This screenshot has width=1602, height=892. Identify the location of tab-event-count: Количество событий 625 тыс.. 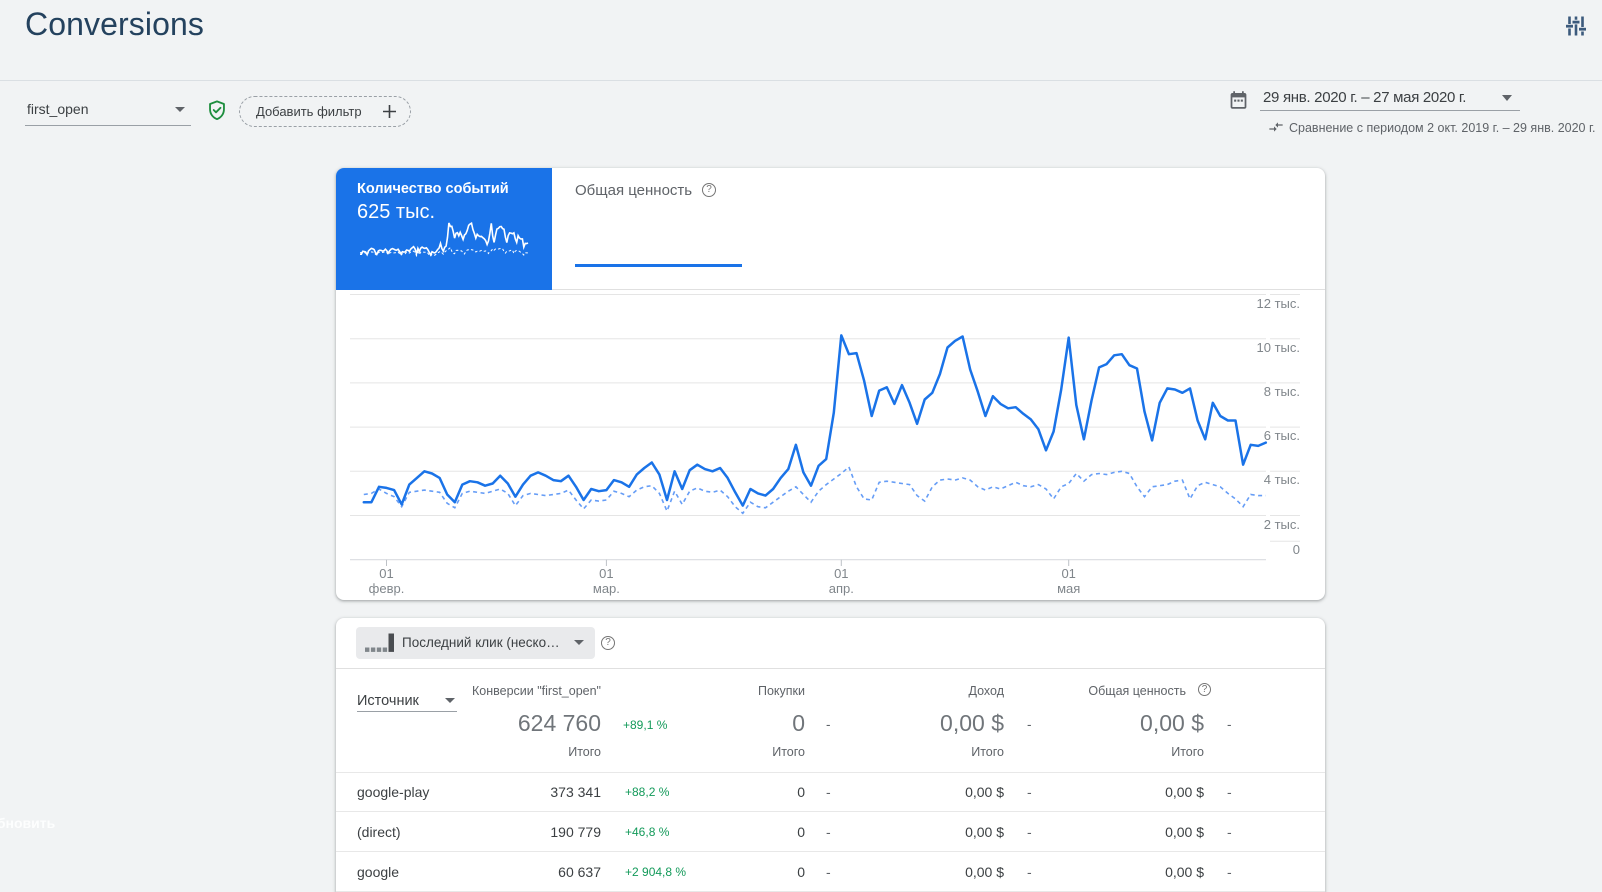
(444, 229).